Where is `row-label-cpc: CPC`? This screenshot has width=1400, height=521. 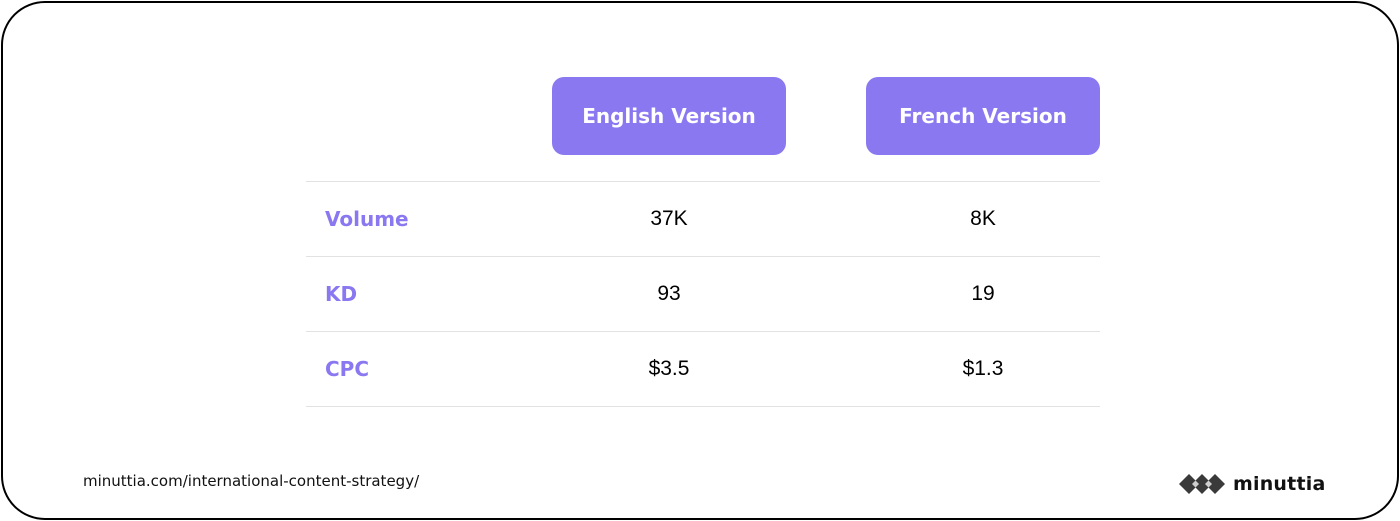
row-label-cpc: CPC is located at coordinates (347, 369).